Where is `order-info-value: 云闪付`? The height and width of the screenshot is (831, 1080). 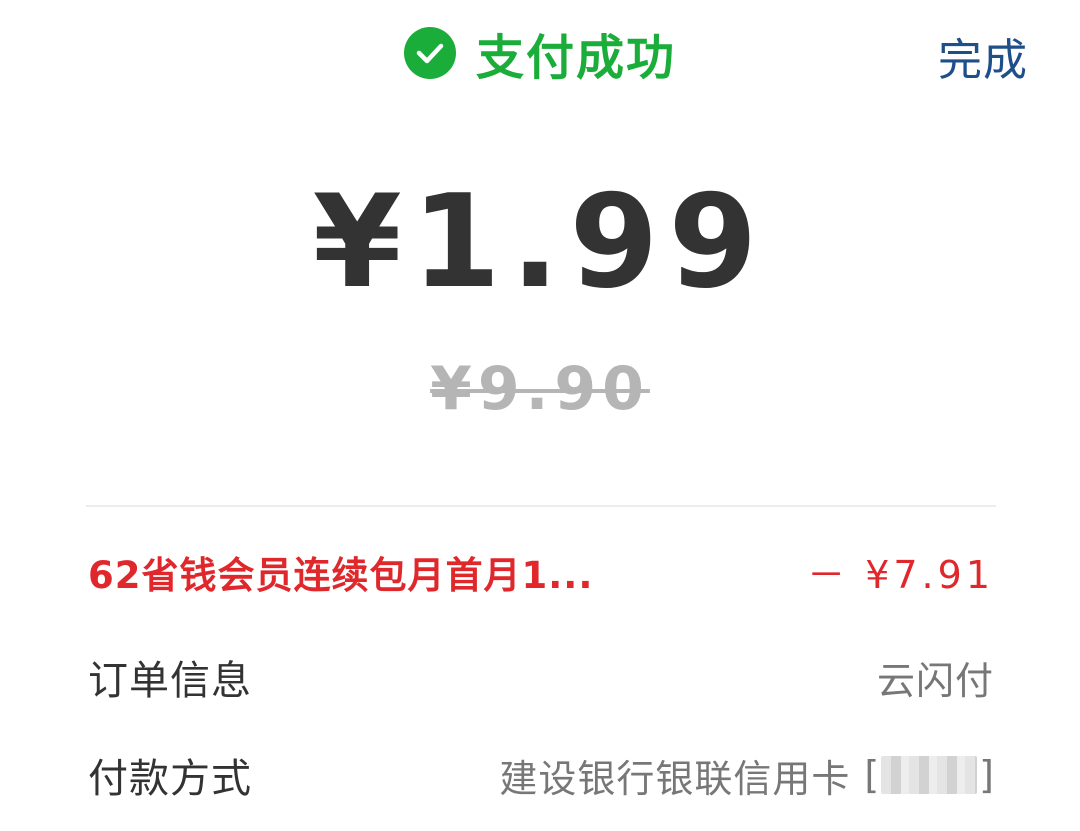 order-info-value: 云闪付 is located at coordinates (935, 680).